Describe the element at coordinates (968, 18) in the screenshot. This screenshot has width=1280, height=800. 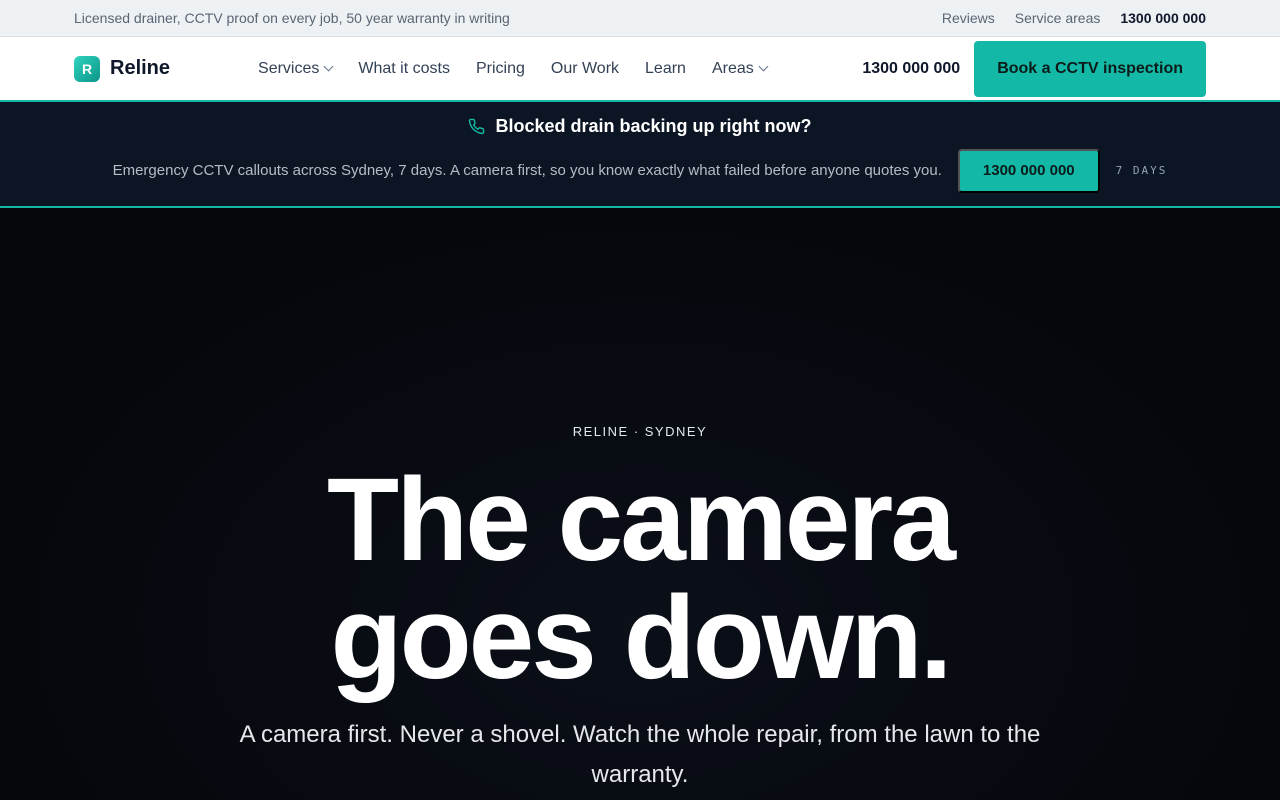
I see `reviews-link: Reviews` at that location.